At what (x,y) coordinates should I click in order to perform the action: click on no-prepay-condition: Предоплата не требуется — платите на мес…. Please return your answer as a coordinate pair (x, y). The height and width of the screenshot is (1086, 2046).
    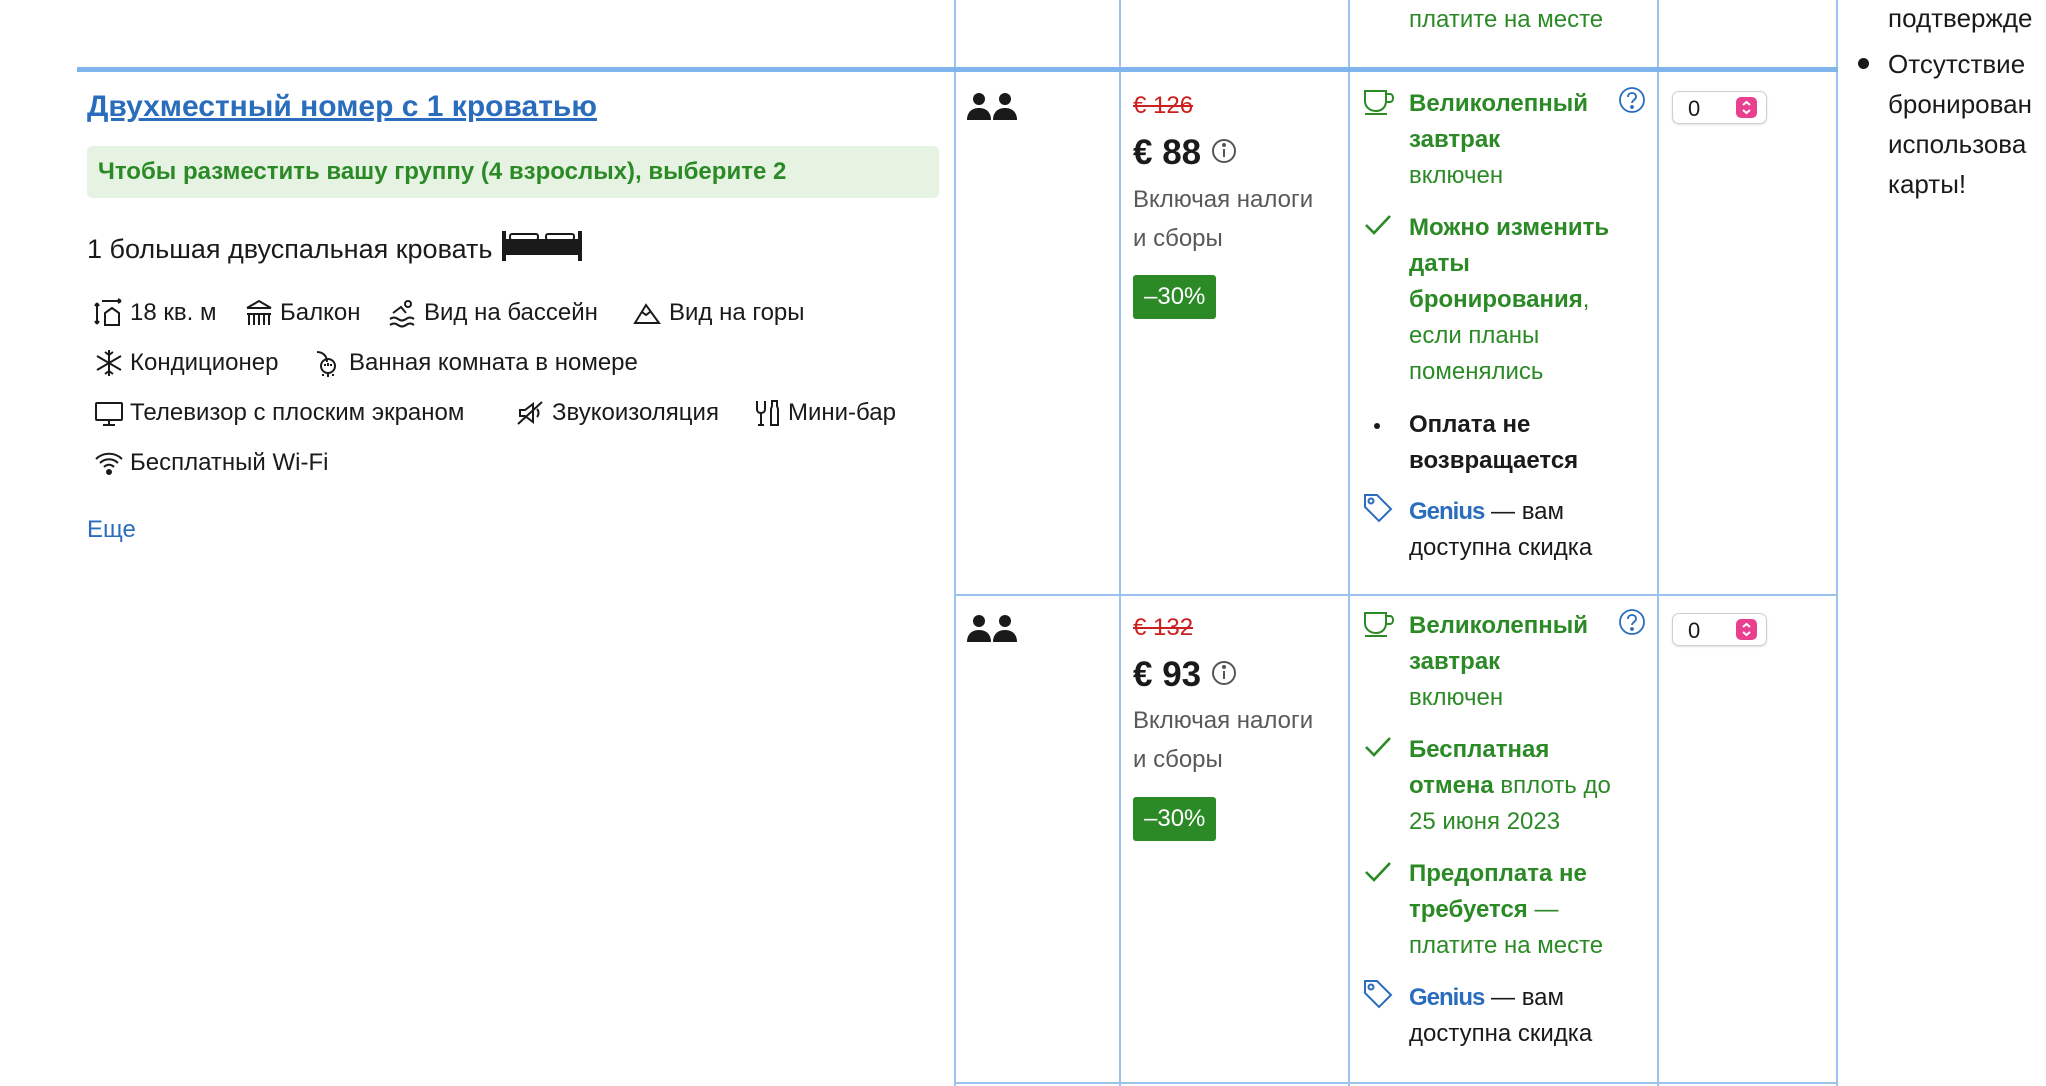
    Looking at the image, I should click on (1506, 909).